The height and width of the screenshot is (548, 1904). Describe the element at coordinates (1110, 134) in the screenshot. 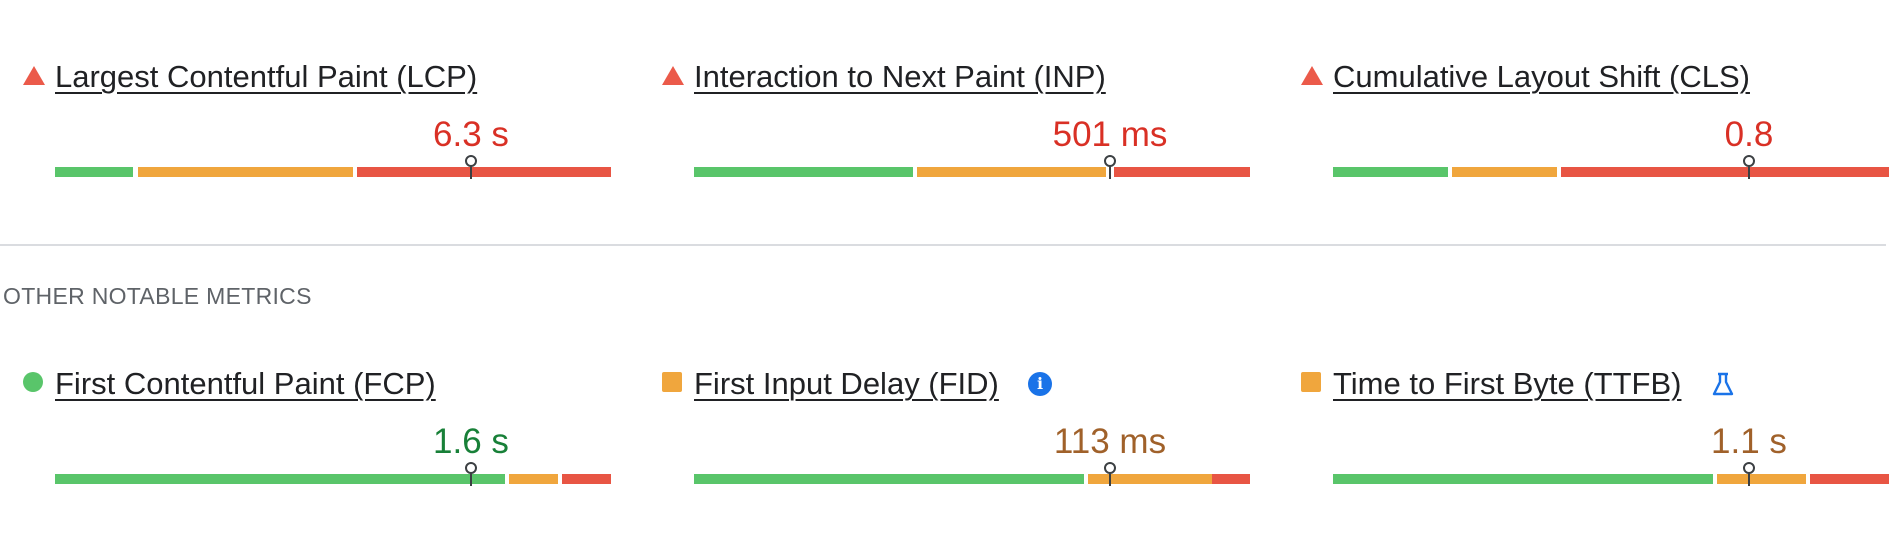

I see `metric-value: 501 ms` at that location.